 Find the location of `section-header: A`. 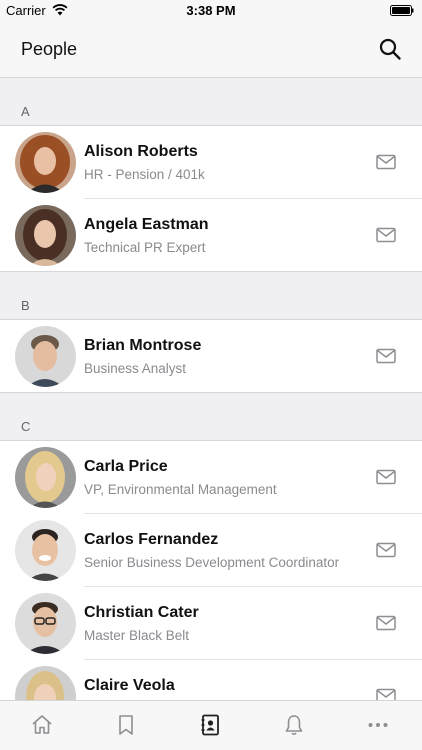

section-header: A is located at coordinates (211, 102).